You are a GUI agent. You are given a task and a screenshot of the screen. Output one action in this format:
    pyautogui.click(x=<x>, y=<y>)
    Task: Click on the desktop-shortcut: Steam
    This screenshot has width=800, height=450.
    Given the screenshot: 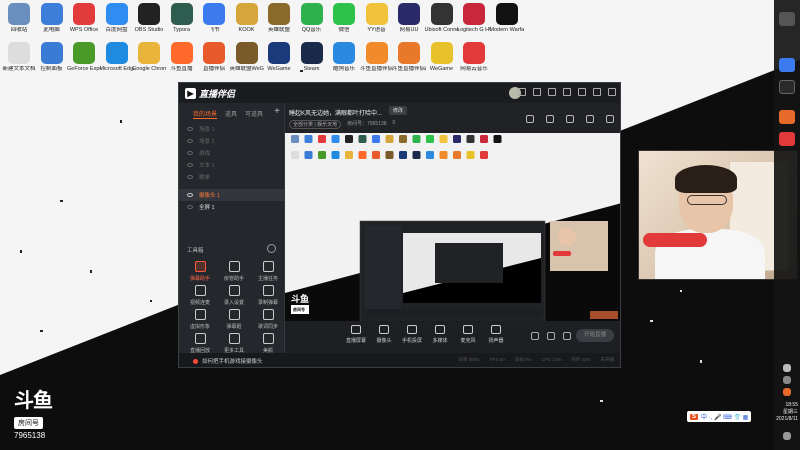 What is the action you would take?
    pyautogui.click(x=312, y=57)
    